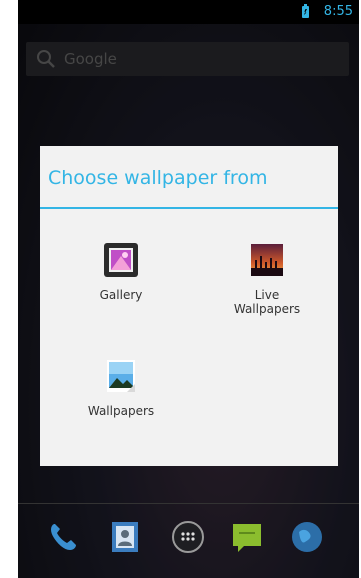  I want to click on live-wallpapers-label-line2: Wallpapers, so click(267, 309).